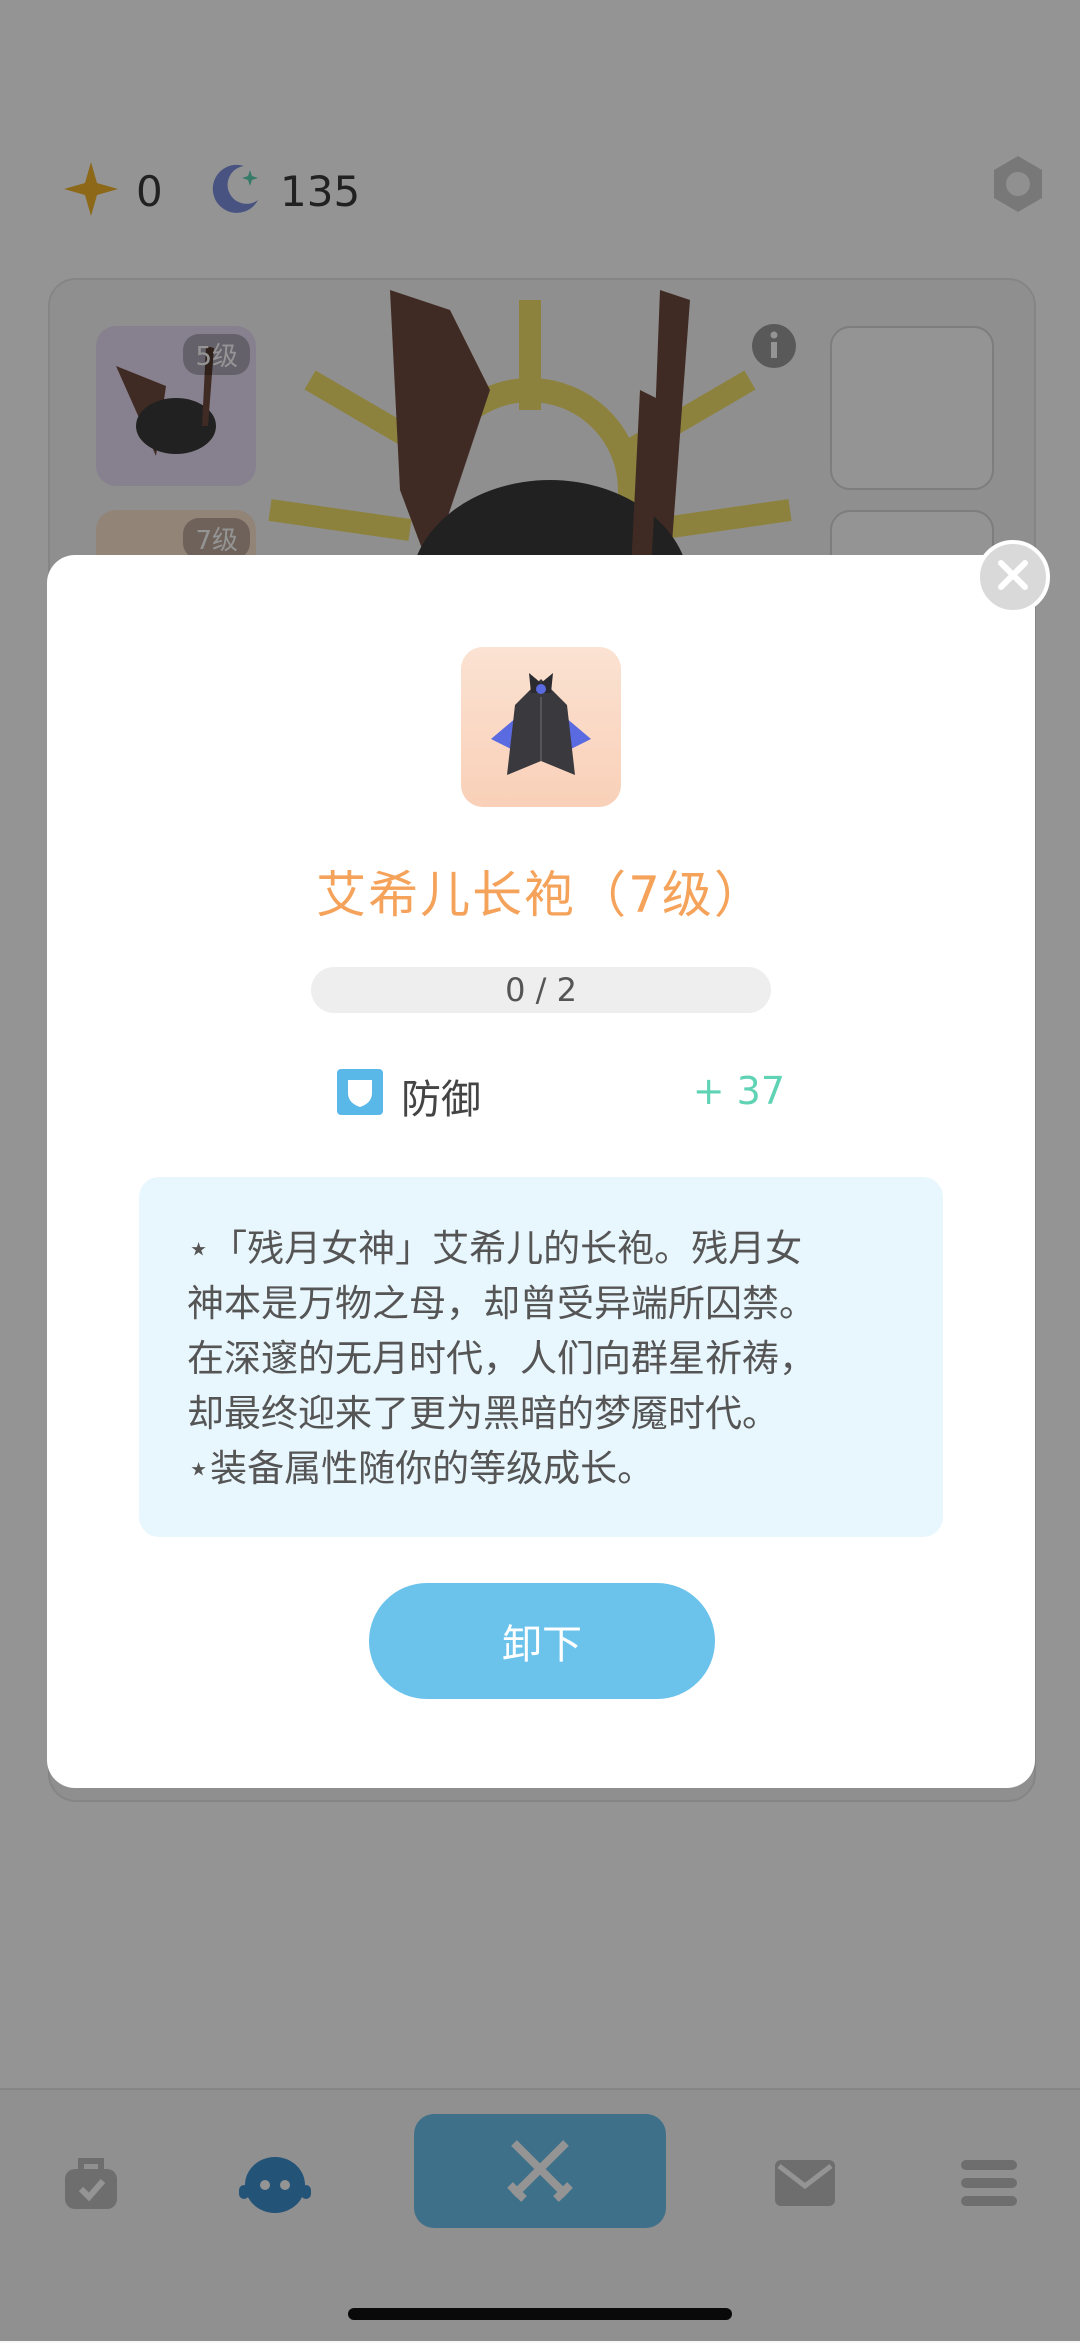 Image resolution: width=1080 pixels, height=2343 pixels. Describe the element at coordinates (421, 1468) in the screenshot. I see `description-line: ⋆装备属性随你的等级成长。` at that location.